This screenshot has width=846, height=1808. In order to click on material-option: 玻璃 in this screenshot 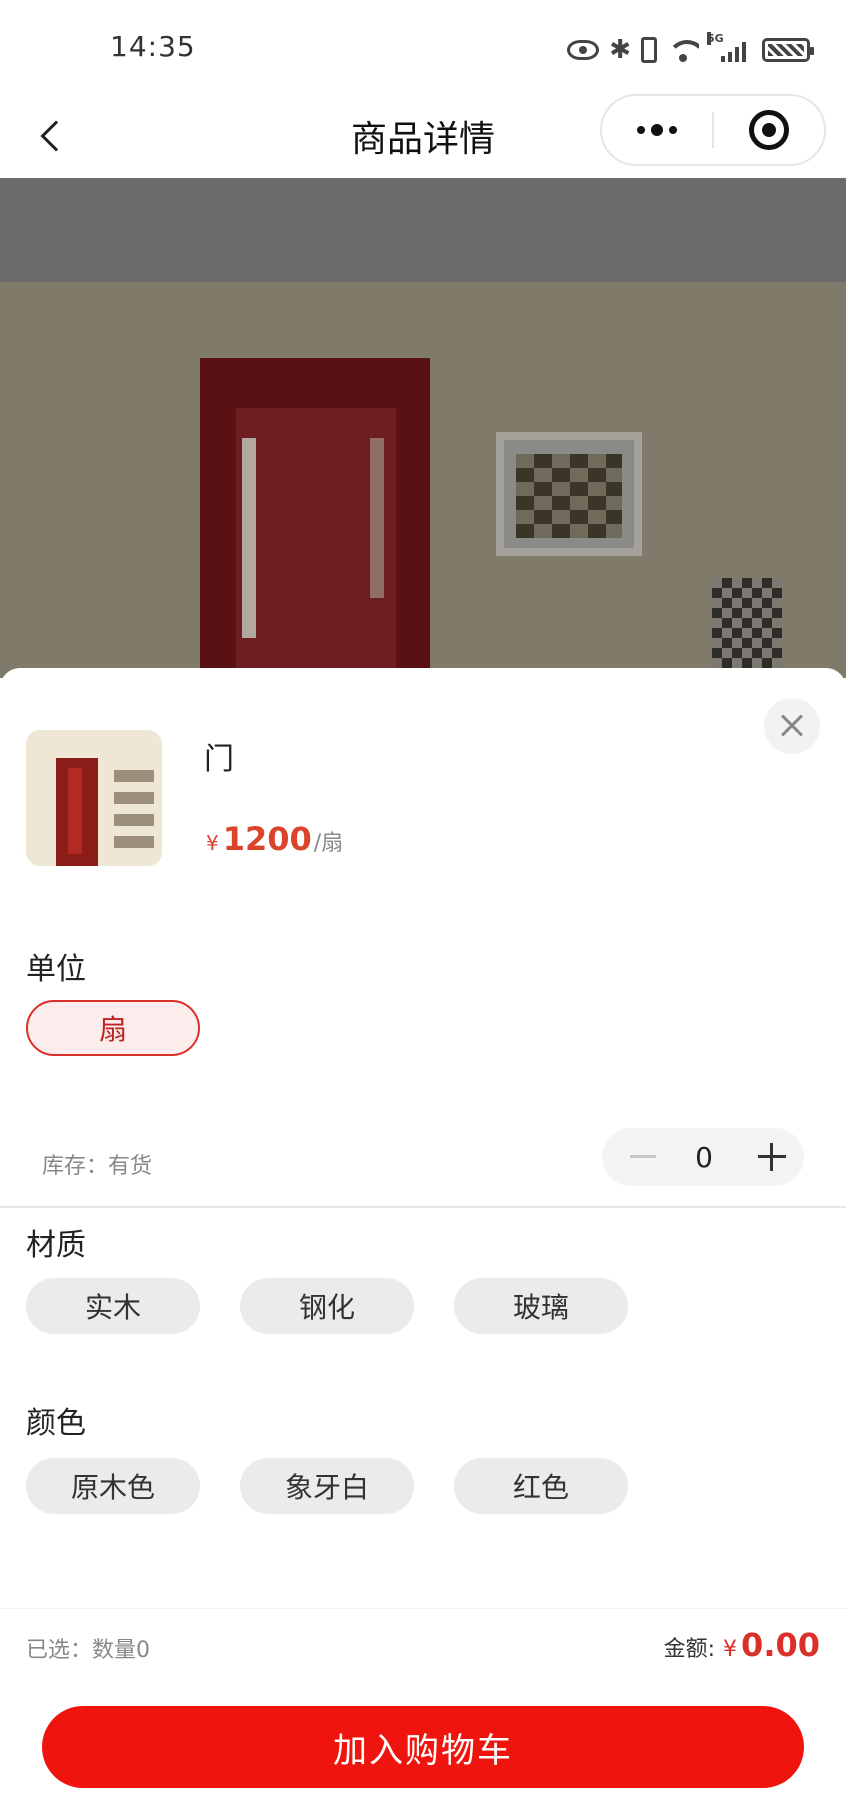, I will do `click(541, 1306)`.